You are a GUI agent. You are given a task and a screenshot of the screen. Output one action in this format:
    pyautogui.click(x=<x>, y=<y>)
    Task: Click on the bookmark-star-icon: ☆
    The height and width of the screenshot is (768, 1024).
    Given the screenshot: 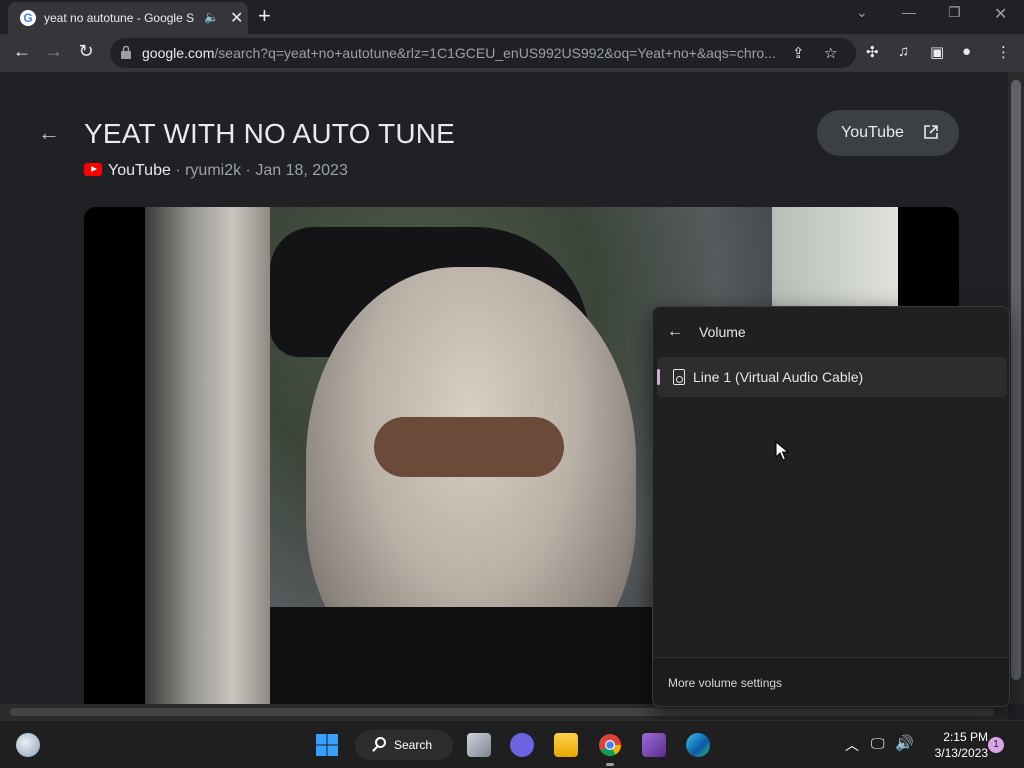 What is the action you would take?
    pyautogui.click(x=830, y=53)
    